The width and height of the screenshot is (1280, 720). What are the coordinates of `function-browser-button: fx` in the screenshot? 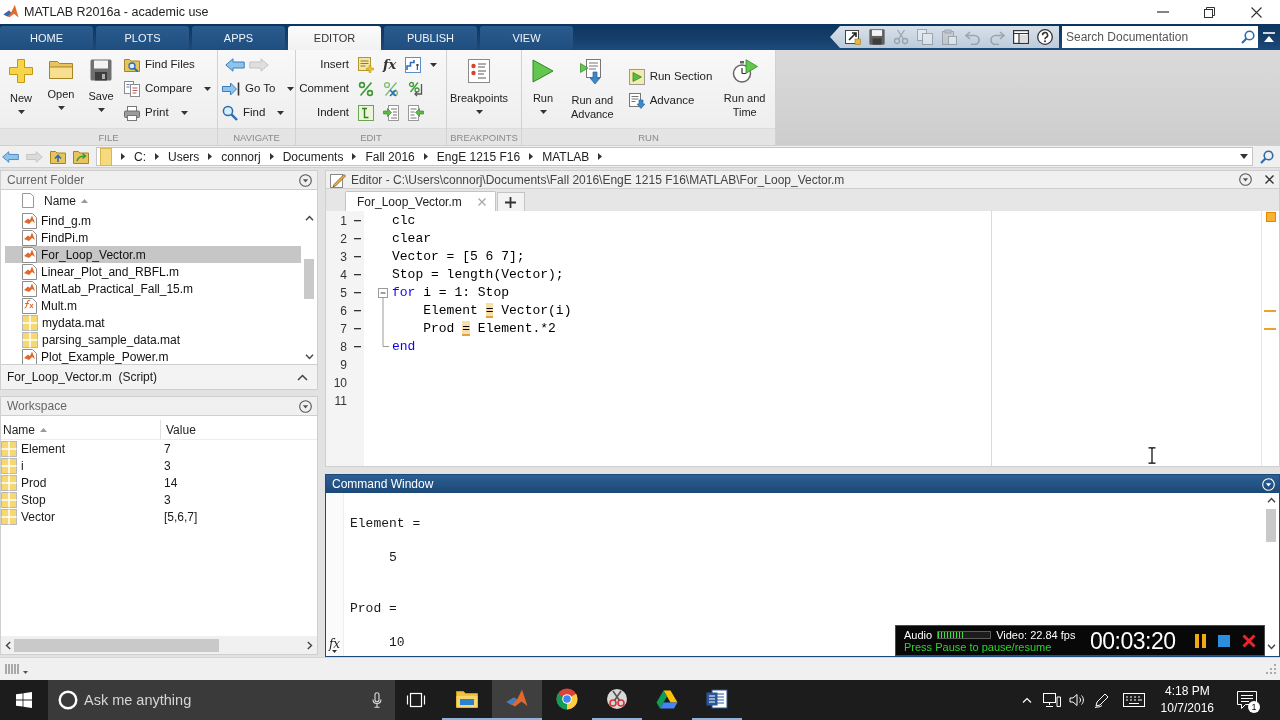 It's located at (334, 645).